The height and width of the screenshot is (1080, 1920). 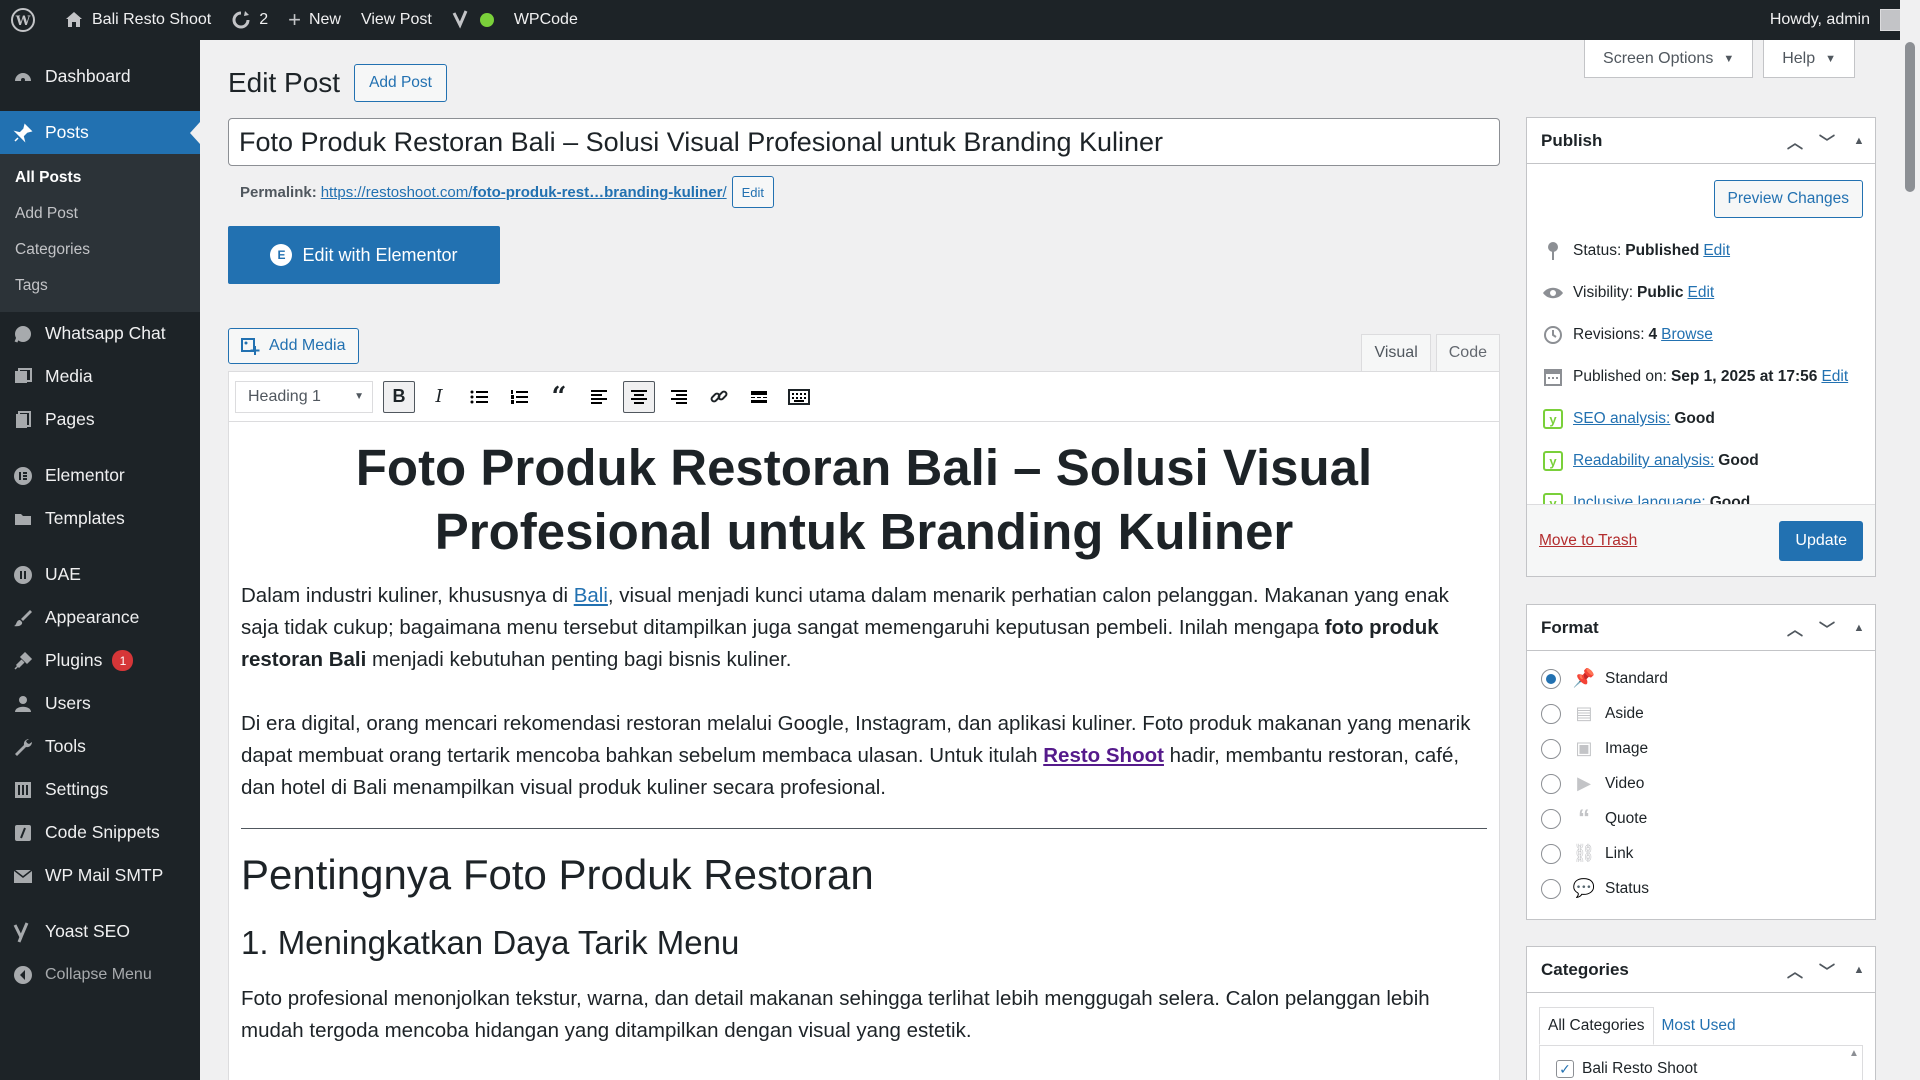 I want to click on block-format-select: Heading 1 ▼, so click(x=304, y=396).